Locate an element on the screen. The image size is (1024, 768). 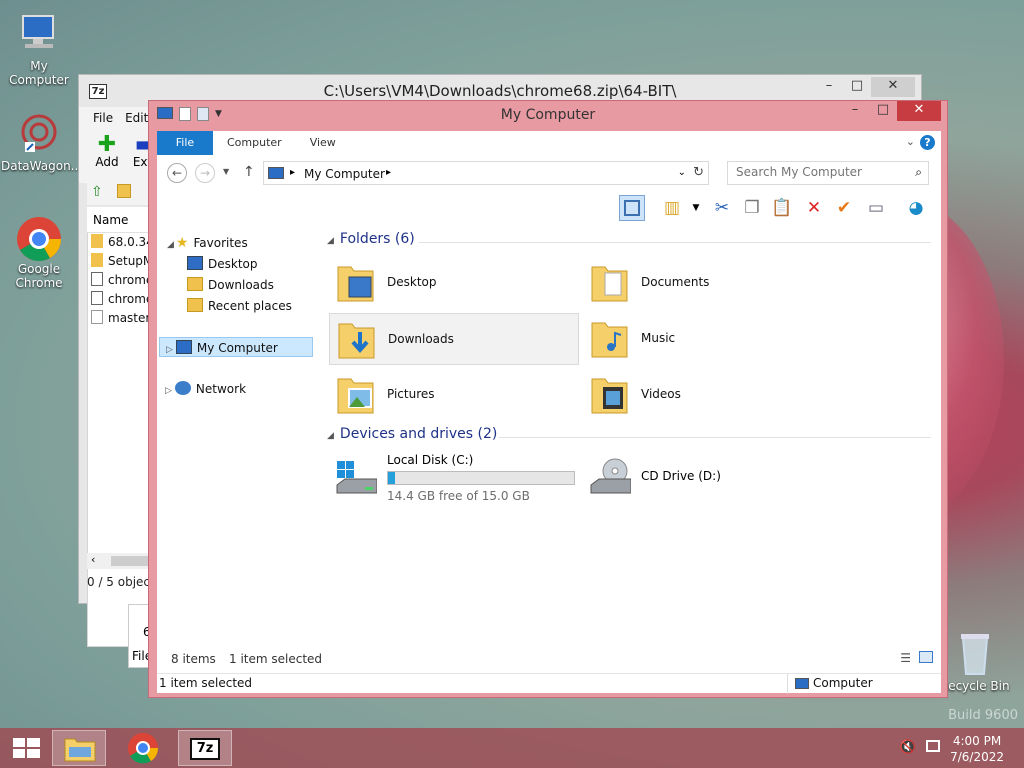
explorer-titlebar: ▼ My Computer – □ ✕ is located at coordinates (548, 115).